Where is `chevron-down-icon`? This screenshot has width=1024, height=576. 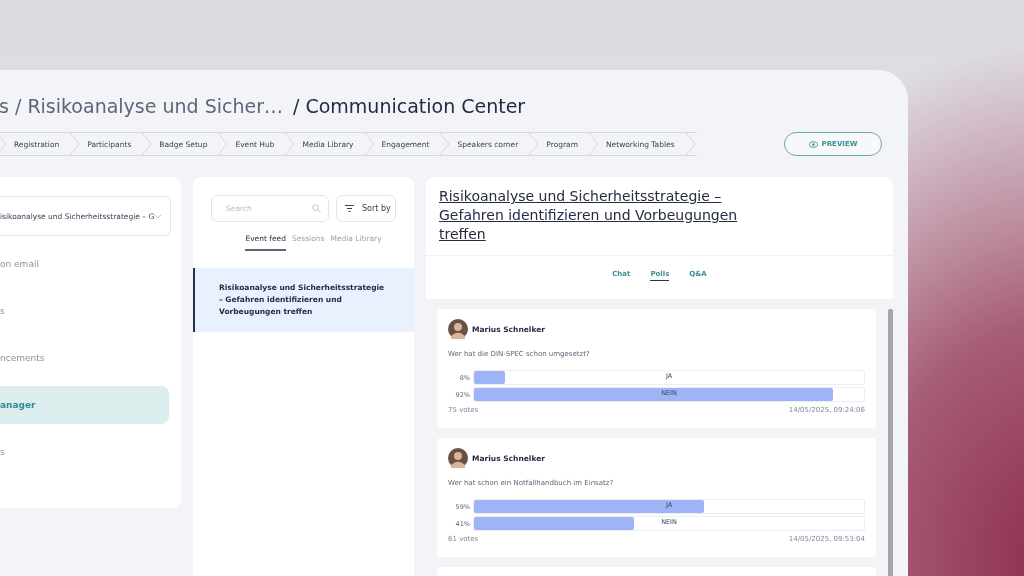
chevron-down-icon is located at coordinates (158, 216).